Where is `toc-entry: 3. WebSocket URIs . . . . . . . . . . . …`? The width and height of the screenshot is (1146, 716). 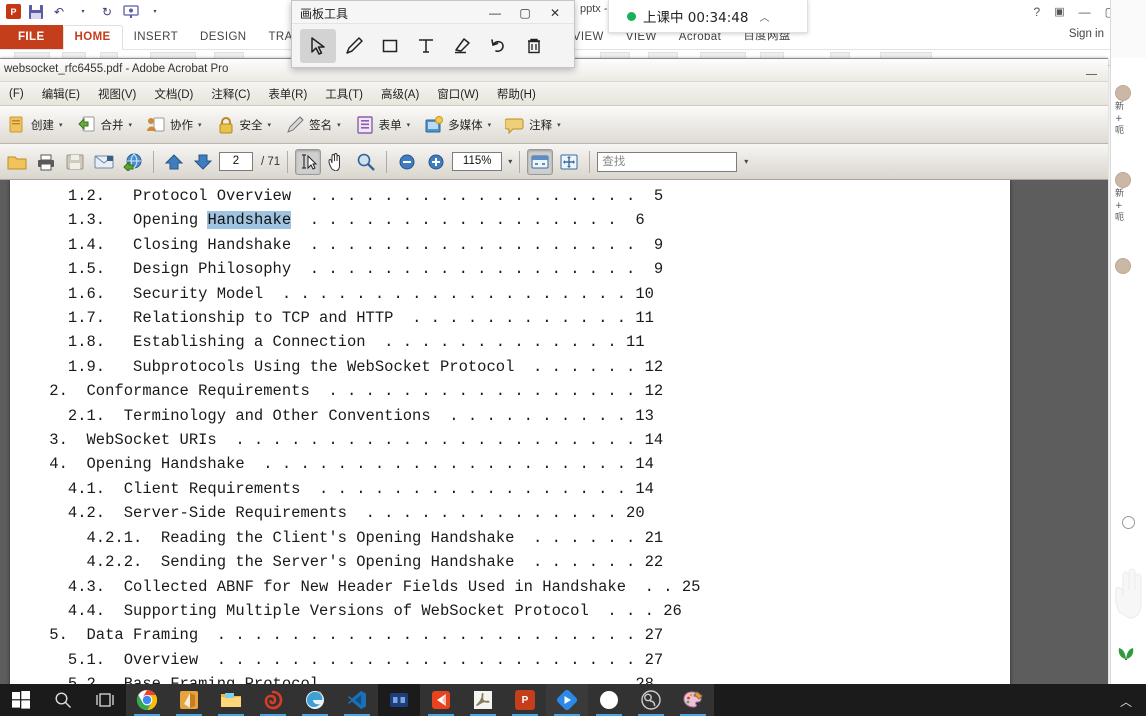
toc-entry: 3. WebSocket URIs . . . . . . . . . . . … is located at coordinates (510, 440).